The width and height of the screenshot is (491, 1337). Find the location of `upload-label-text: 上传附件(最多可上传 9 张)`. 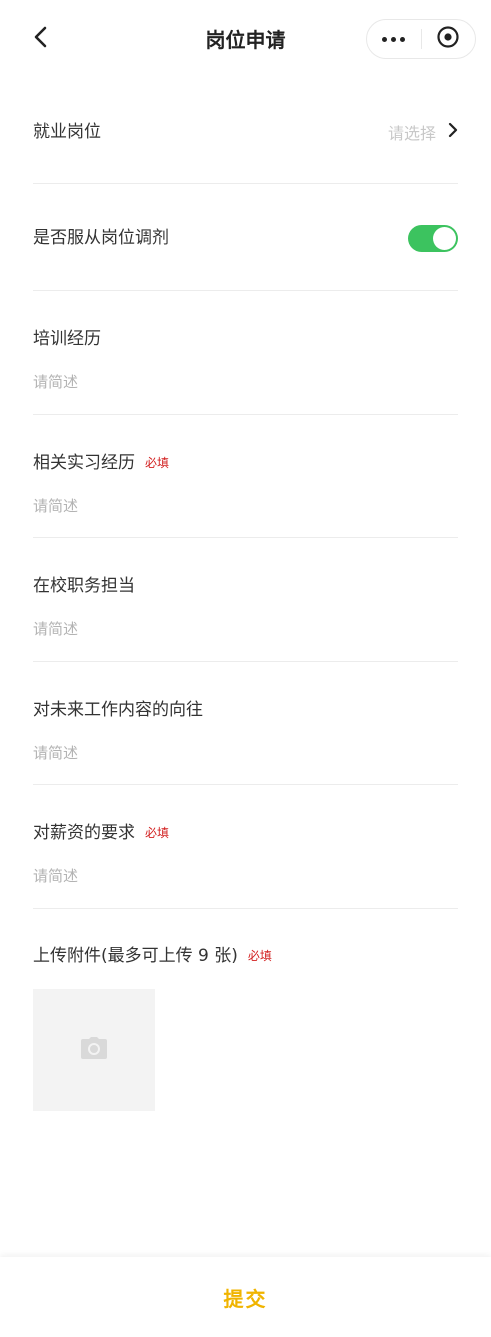

upload-label-text: 上传附件(最多可上传 9 张) is located at coordinates (135, 956).